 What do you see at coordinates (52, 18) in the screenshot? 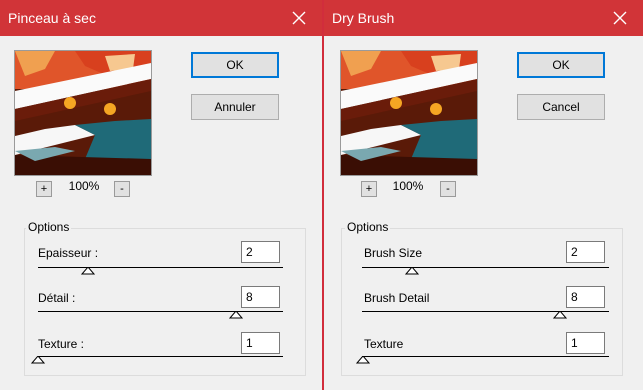
I see `dialog-title: Pinceau à sec` at bounding box center [52, 18].